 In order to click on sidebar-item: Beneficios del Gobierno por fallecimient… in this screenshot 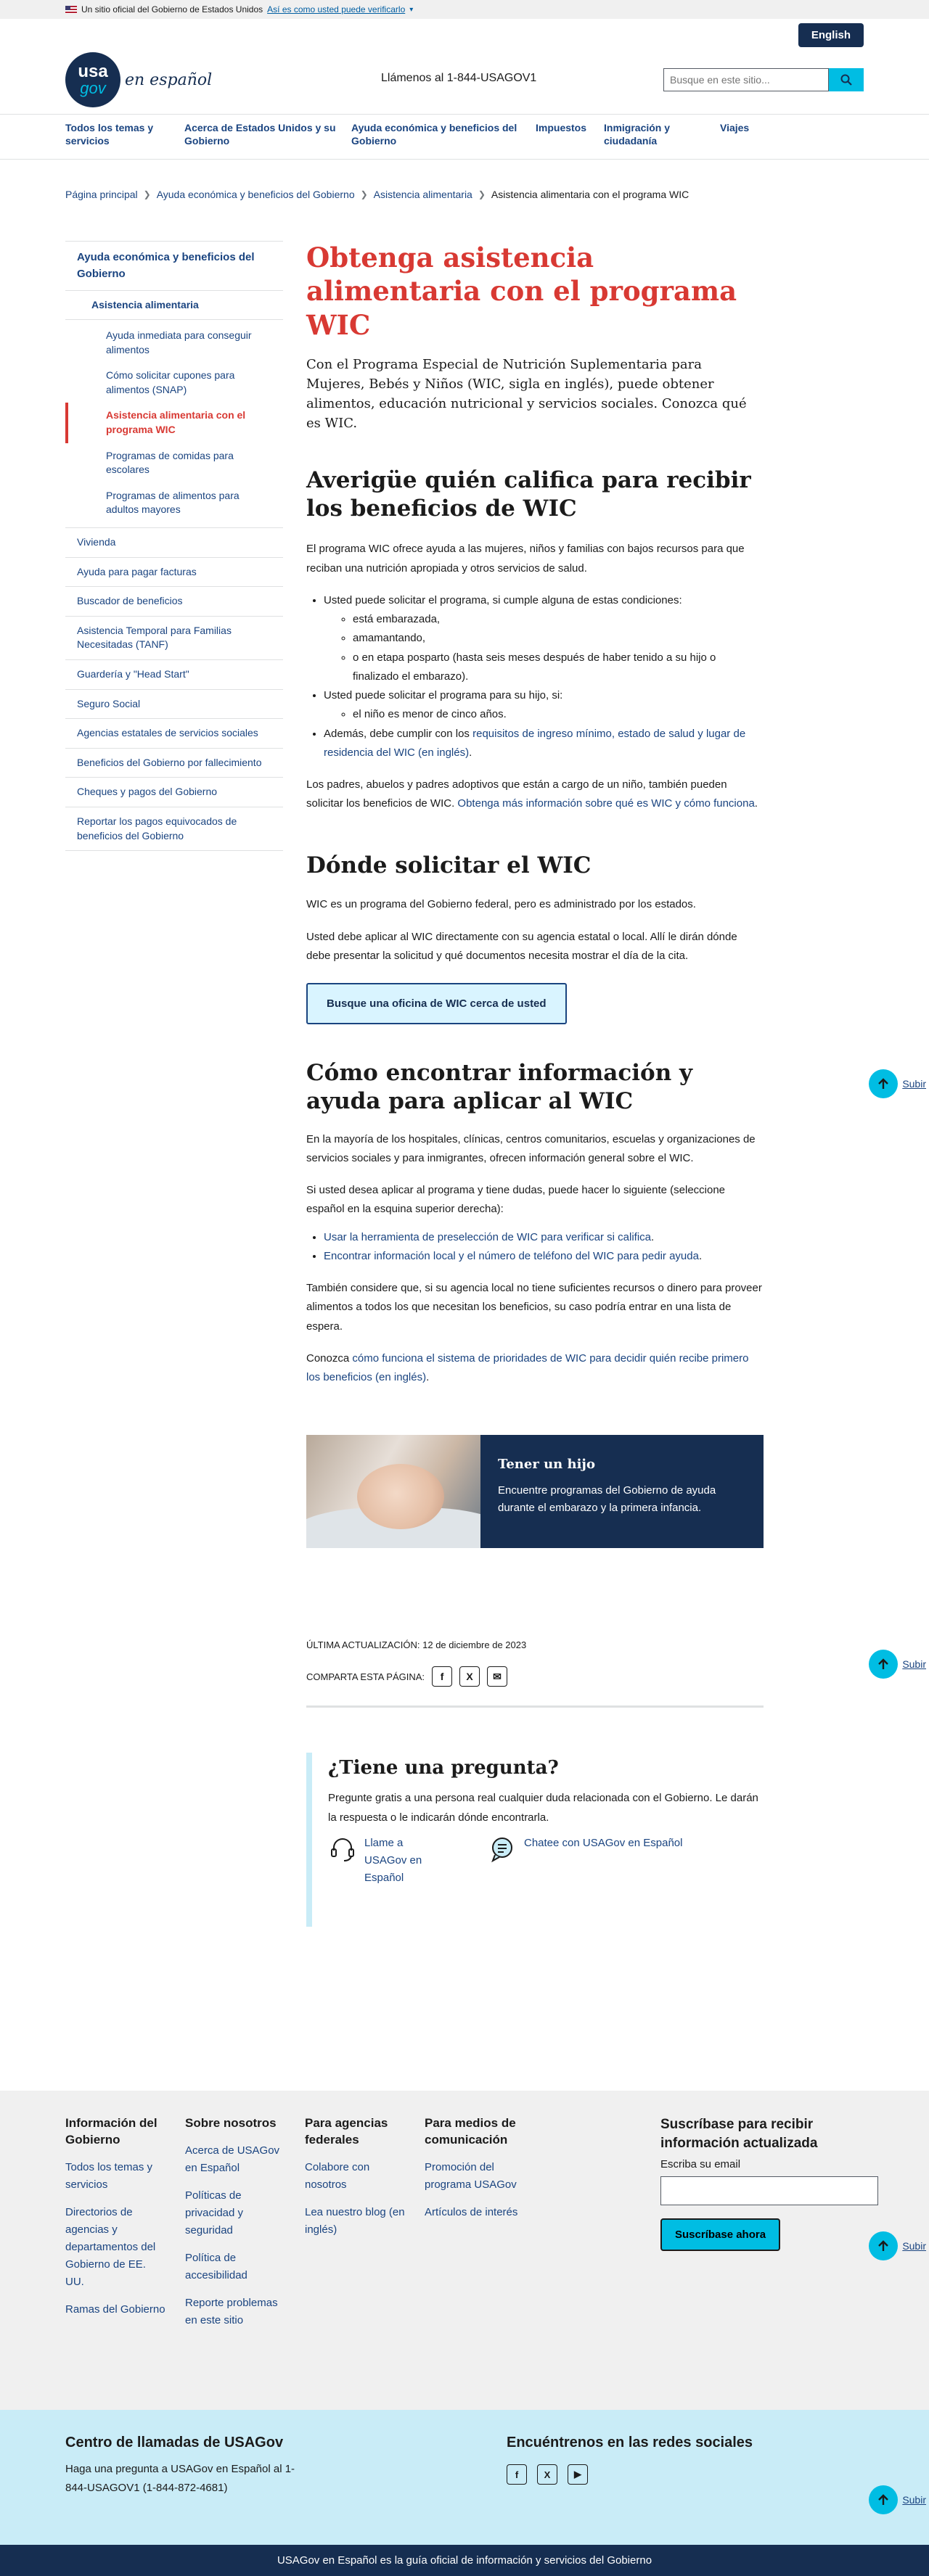, I will do `click(174, 763)`.